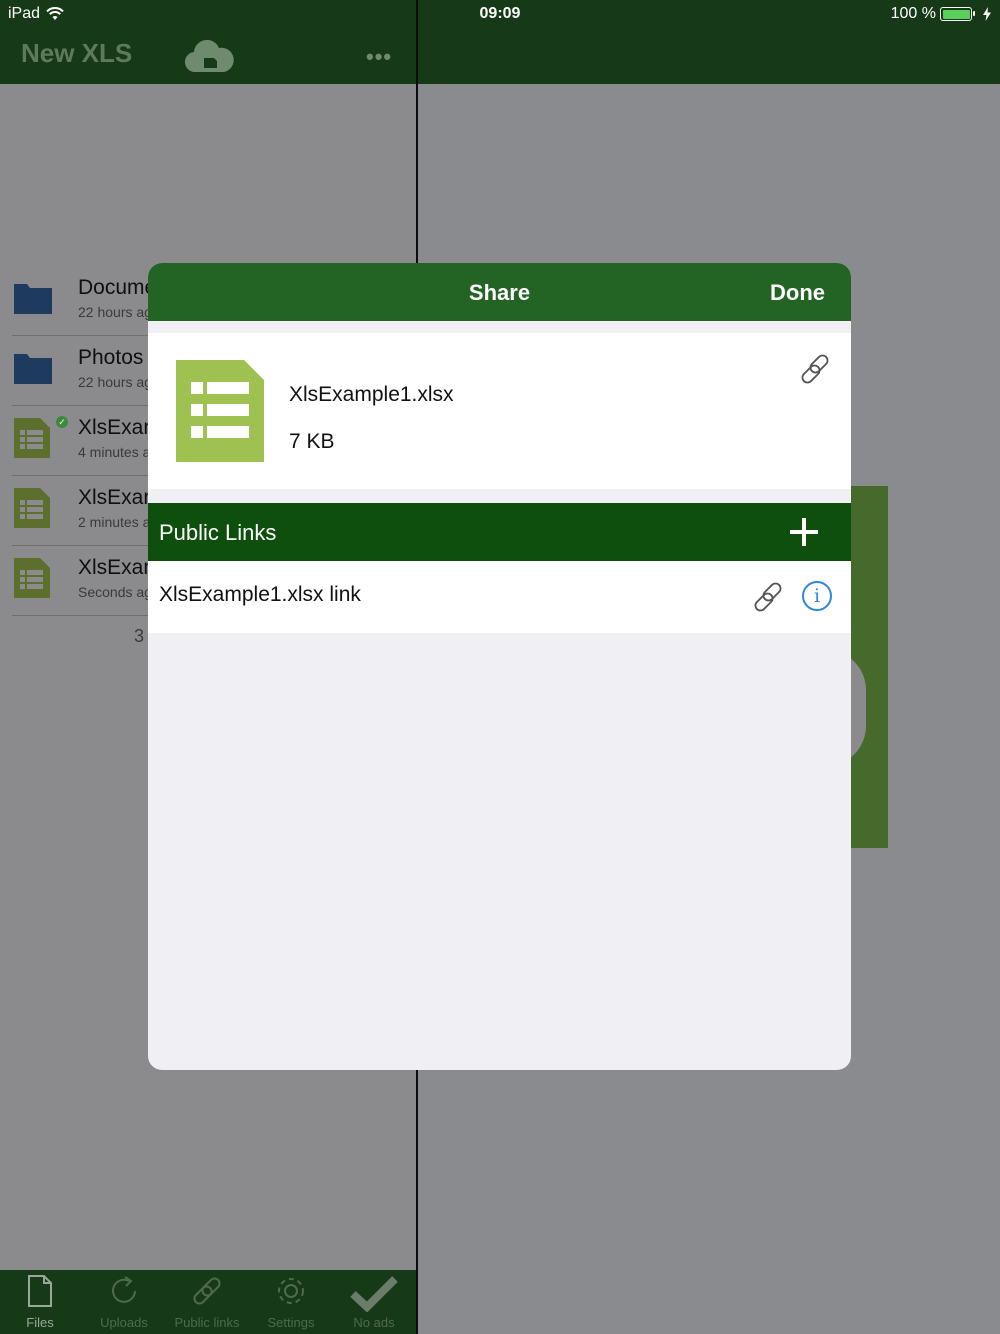 The height and width of the screenshot is (1334, 1000). Describe the element at coordinates (40, 1291) in the screenshot. I see `file-icon` at that location.